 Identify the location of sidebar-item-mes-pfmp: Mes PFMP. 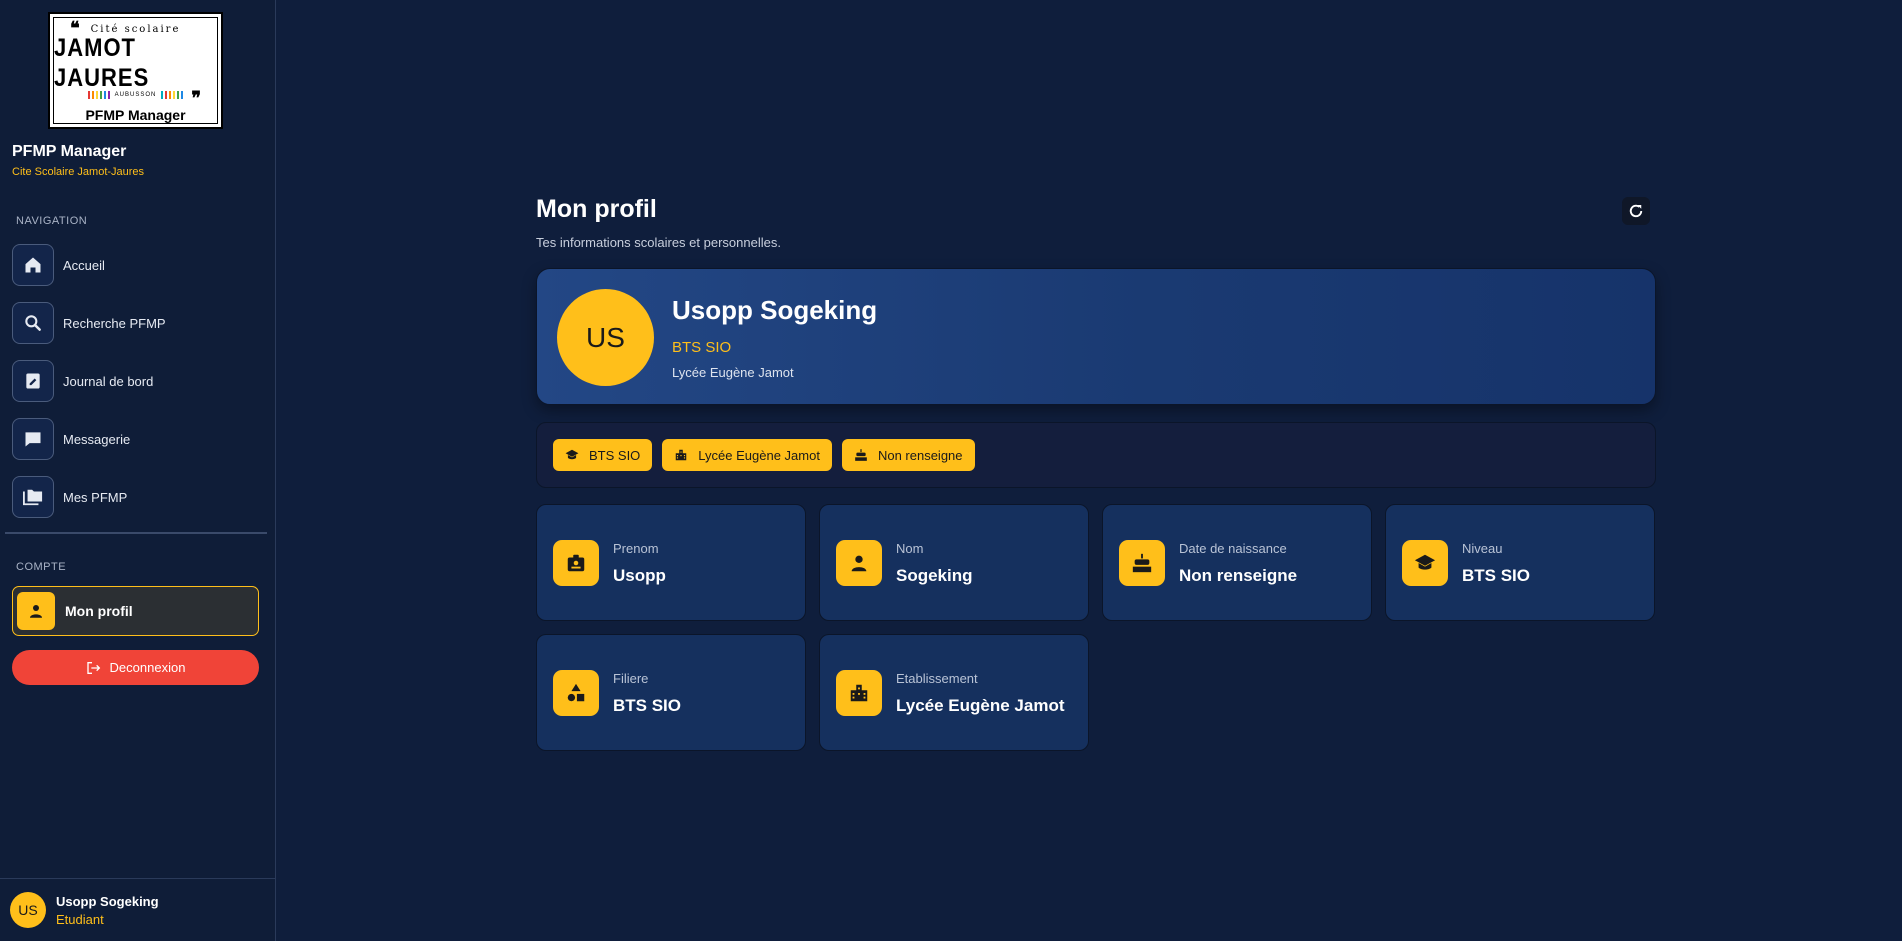
(135, 497).